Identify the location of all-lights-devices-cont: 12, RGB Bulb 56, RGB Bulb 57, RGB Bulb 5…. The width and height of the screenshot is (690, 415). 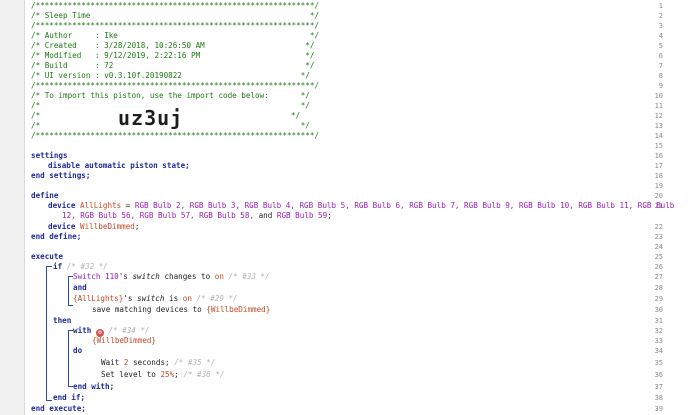
(158, 215).